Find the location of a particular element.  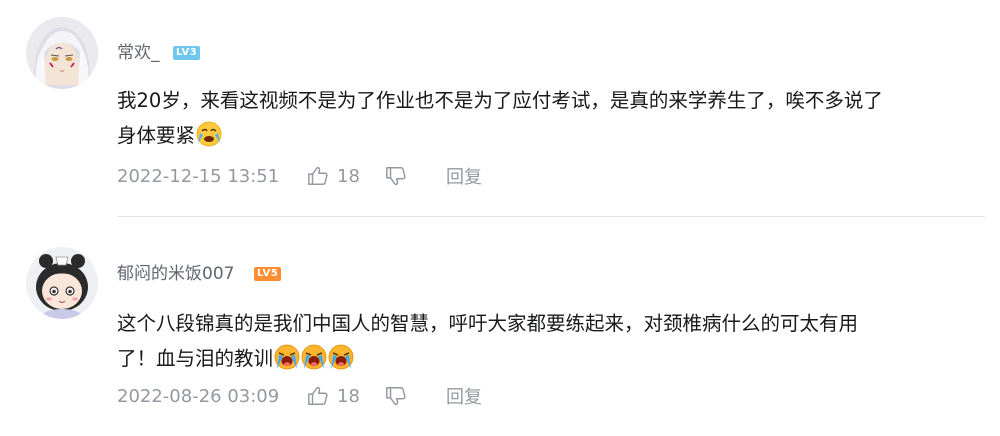

comment-text-line: 身体要紧 is located at coordinates (557, 135).